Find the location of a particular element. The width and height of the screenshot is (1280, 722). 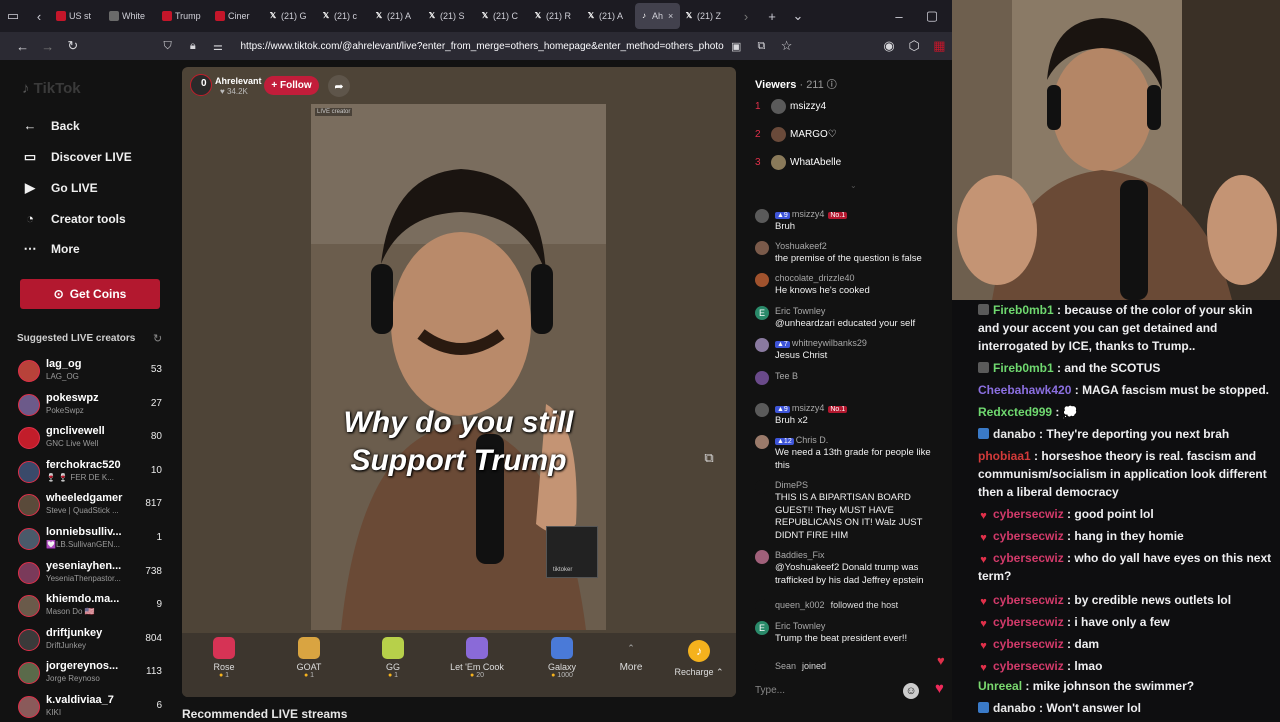

emoji-icon: ☺ is located at coordinates (911, 691).